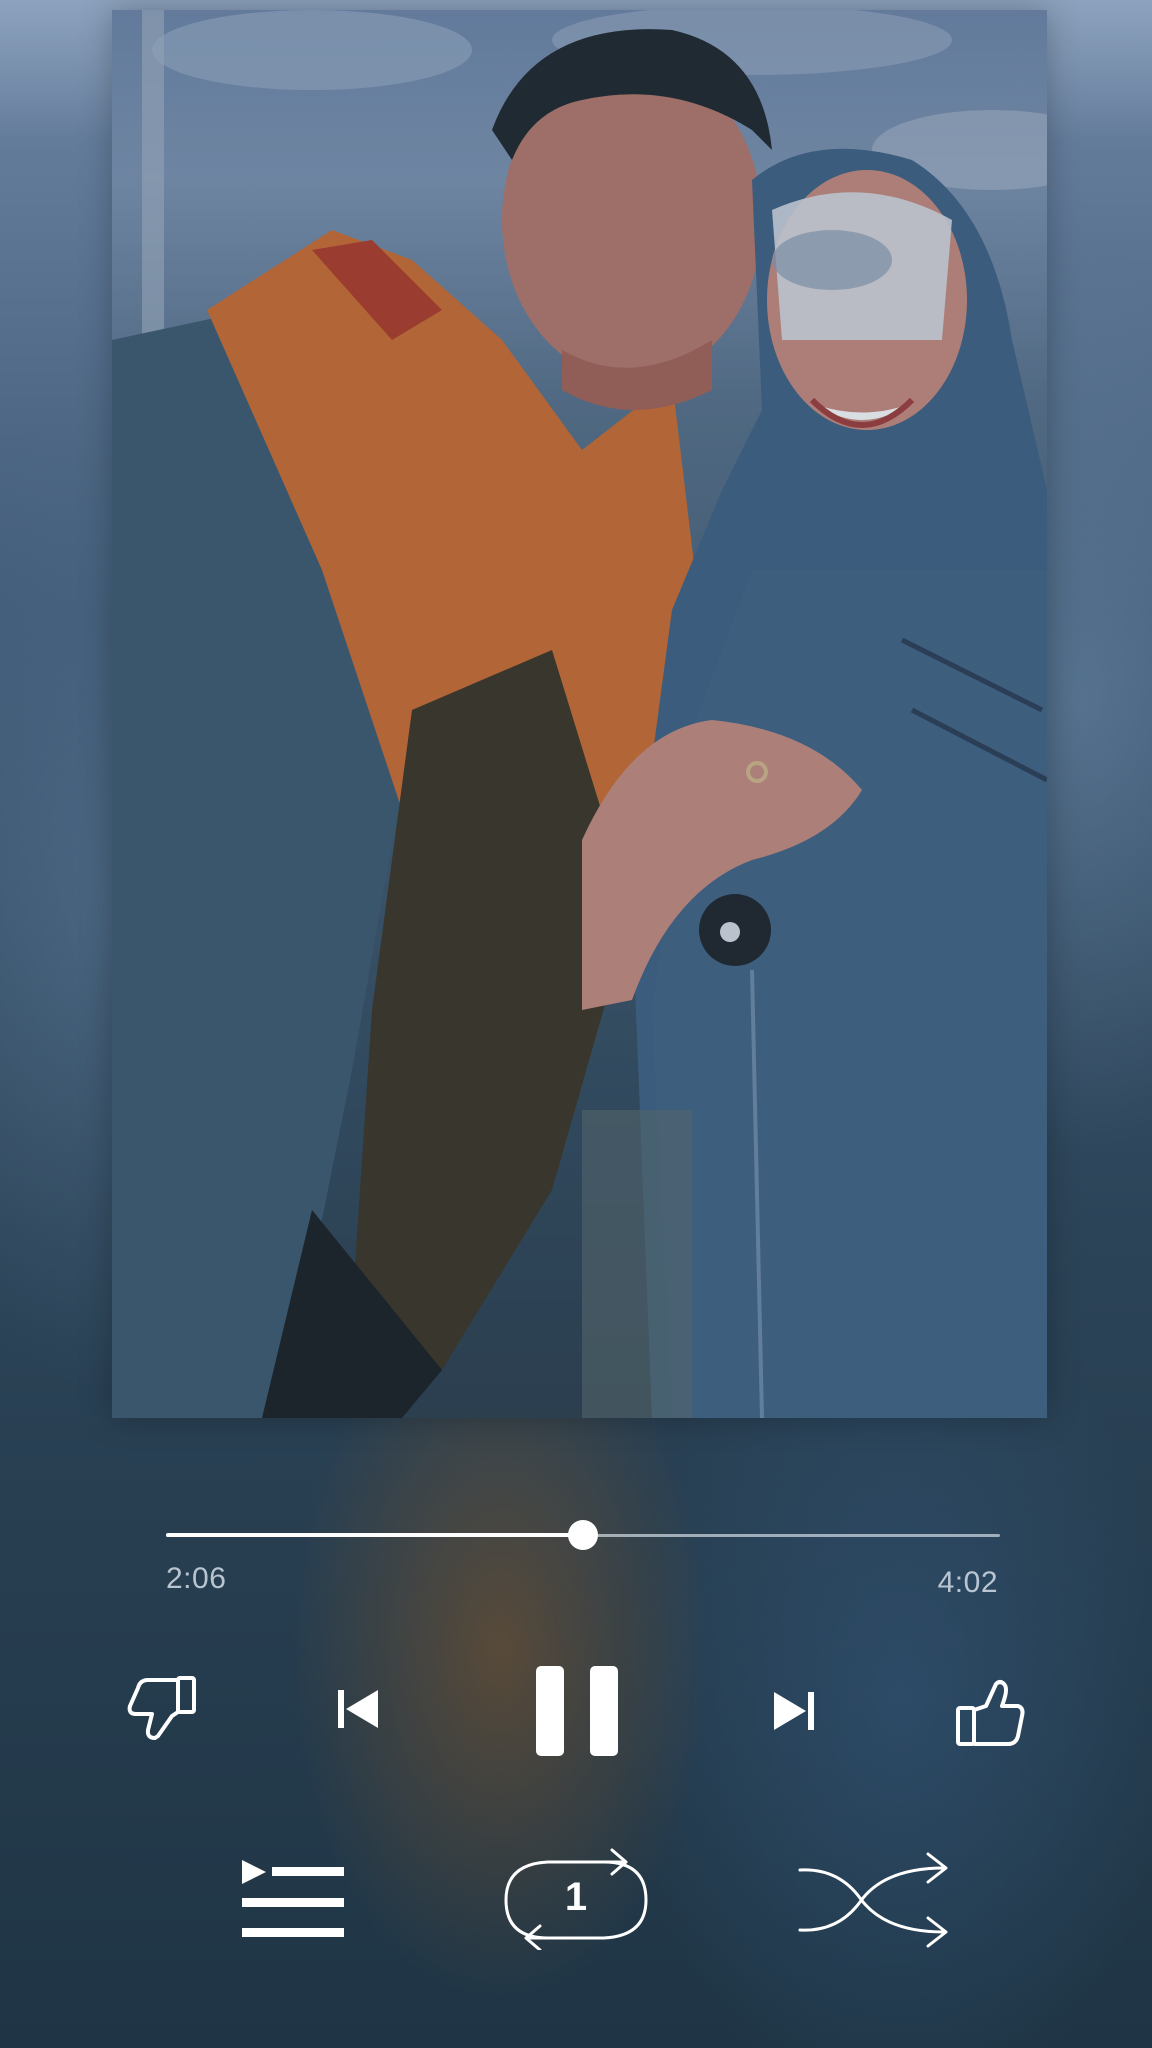 Image resolution: width=1152 pixels, height=2048 pixels. I want to click on seek-bar-thumb, so click(583, 1535).